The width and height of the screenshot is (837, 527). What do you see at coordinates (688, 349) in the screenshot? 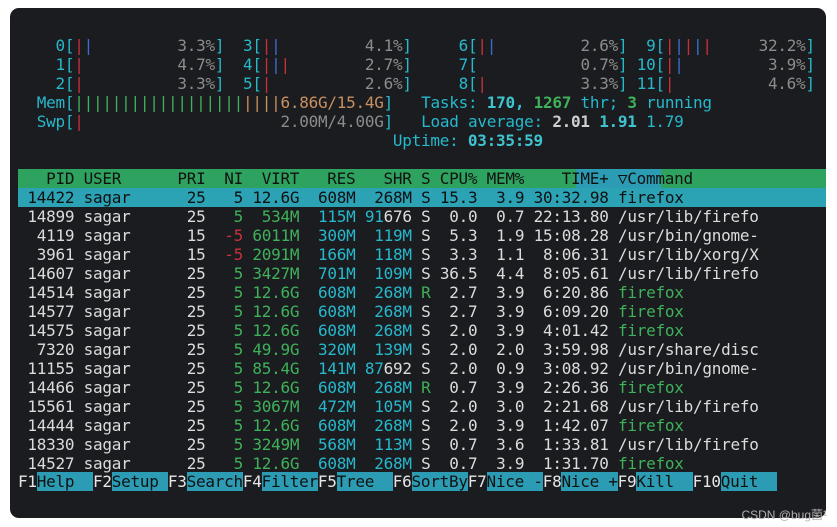
I see `command-cell: /usr/share/disc` at bounding box center [688, 349].